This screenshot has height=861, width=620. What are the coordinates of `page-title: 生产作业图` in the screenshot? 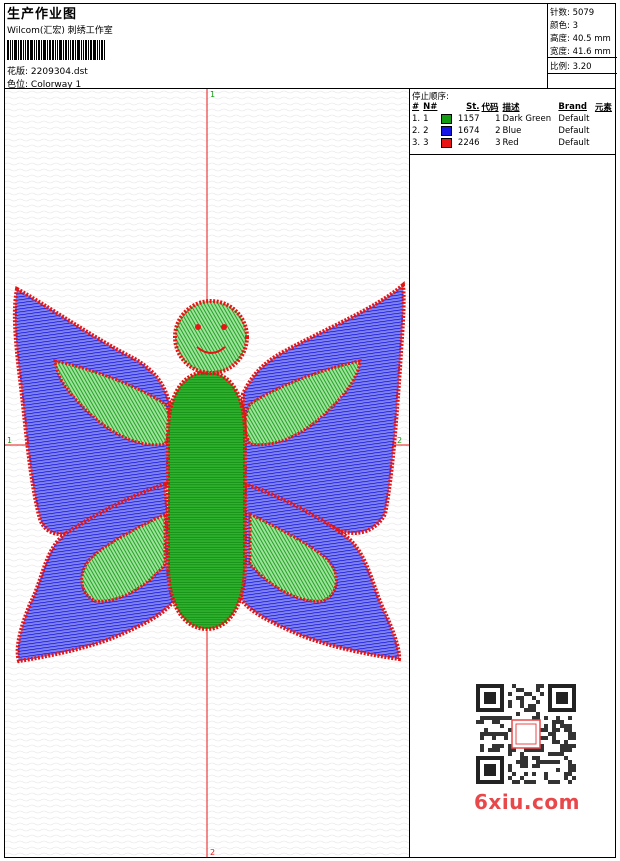 It's located at (42, 14).